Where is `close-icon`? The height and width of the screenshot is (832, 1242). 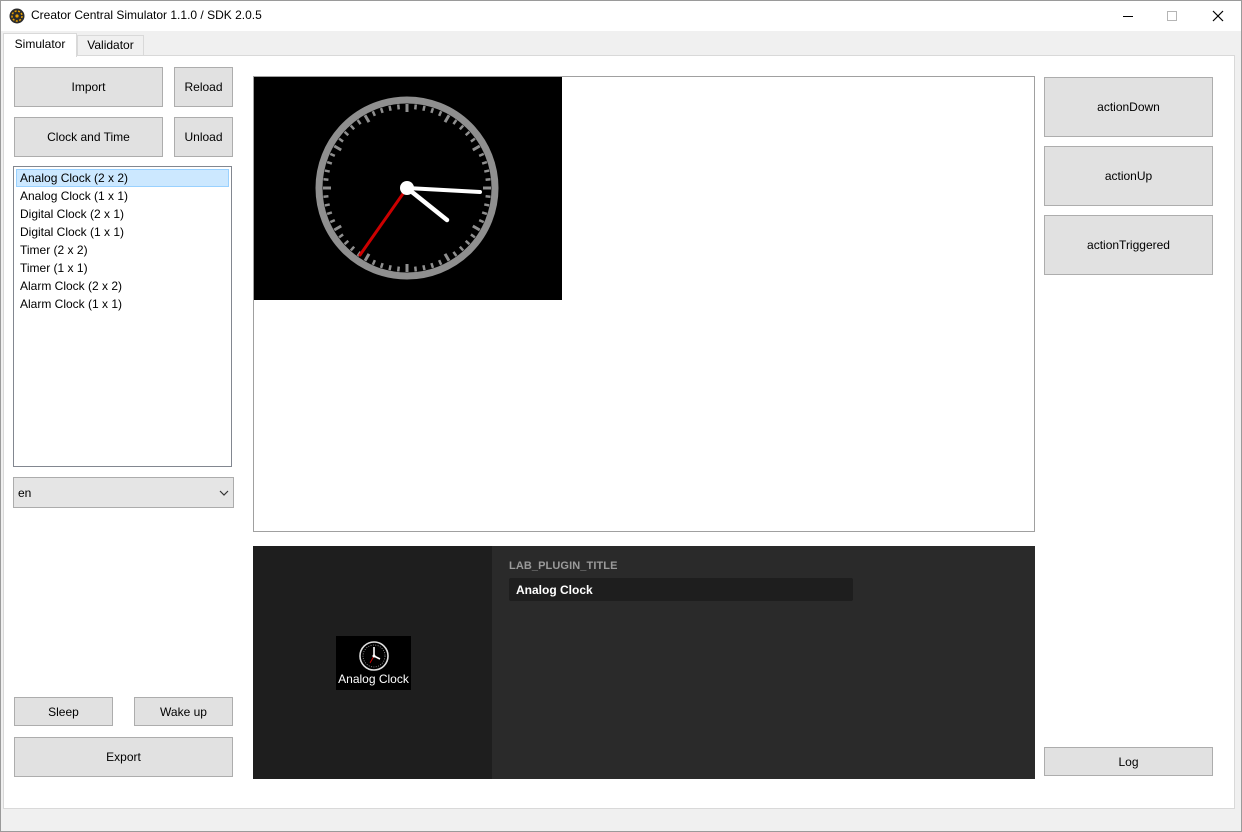 close-icon is located at coordinates (1218, 15).